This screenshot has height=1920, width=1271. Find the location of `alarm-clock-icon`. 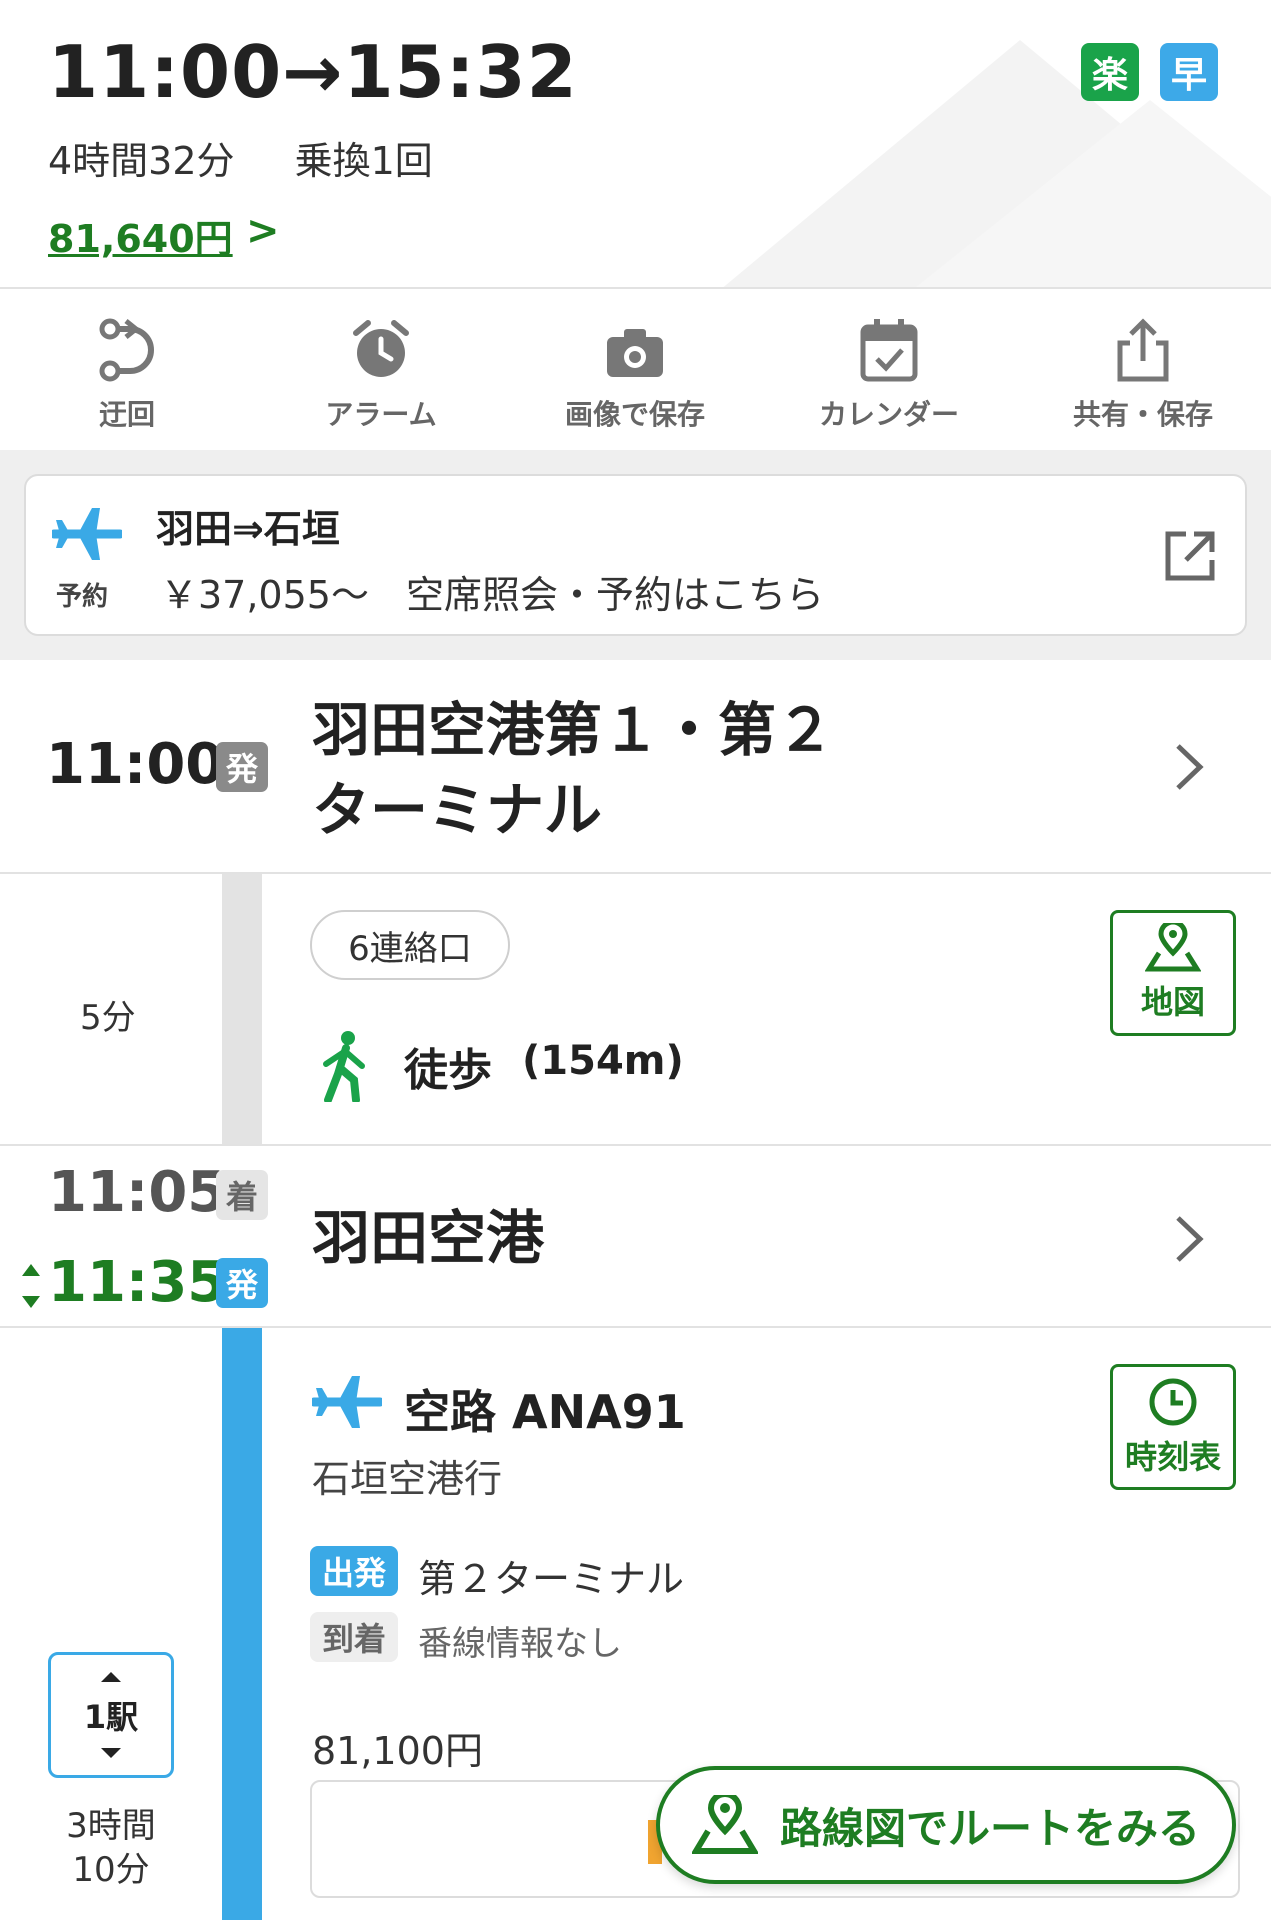

alarm-clock-icon is located at coordinates (381, 348).